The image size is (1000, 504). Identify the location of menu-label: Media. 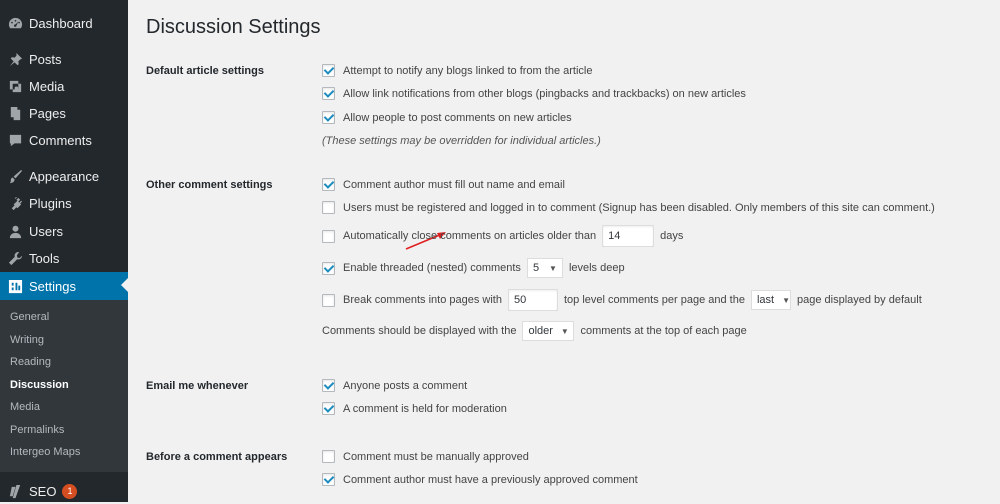
(47, 86).